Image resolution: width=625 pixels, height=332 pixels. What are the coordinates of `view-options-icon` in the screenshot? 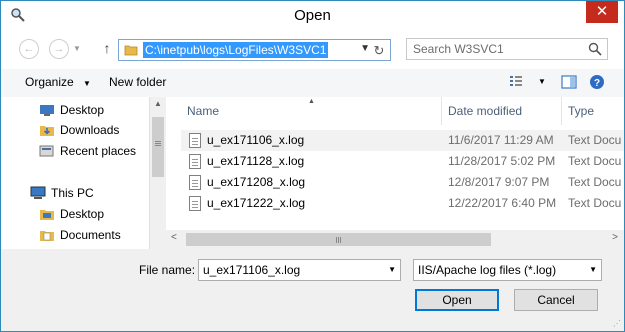 It's located at (516, 81).